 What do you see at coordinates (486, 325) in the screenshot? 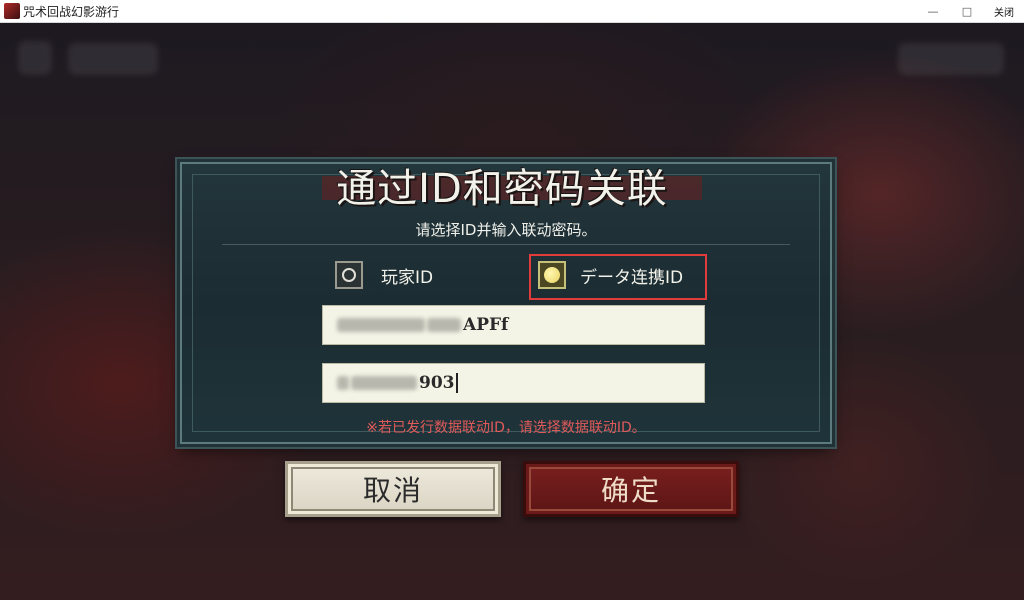
I see `id-visible-text: APFf` at bounding box center [486, 325].